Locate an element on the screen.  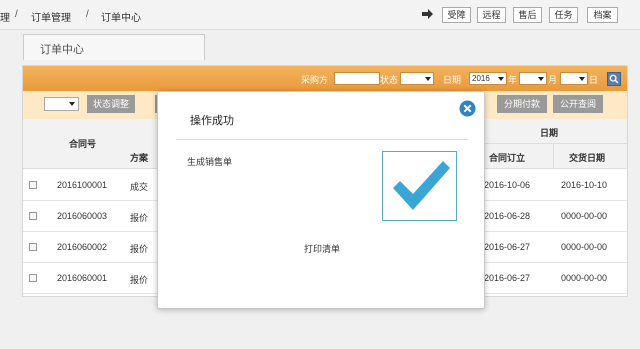
header-plan: 方案 is located at coordinates (139, 158).